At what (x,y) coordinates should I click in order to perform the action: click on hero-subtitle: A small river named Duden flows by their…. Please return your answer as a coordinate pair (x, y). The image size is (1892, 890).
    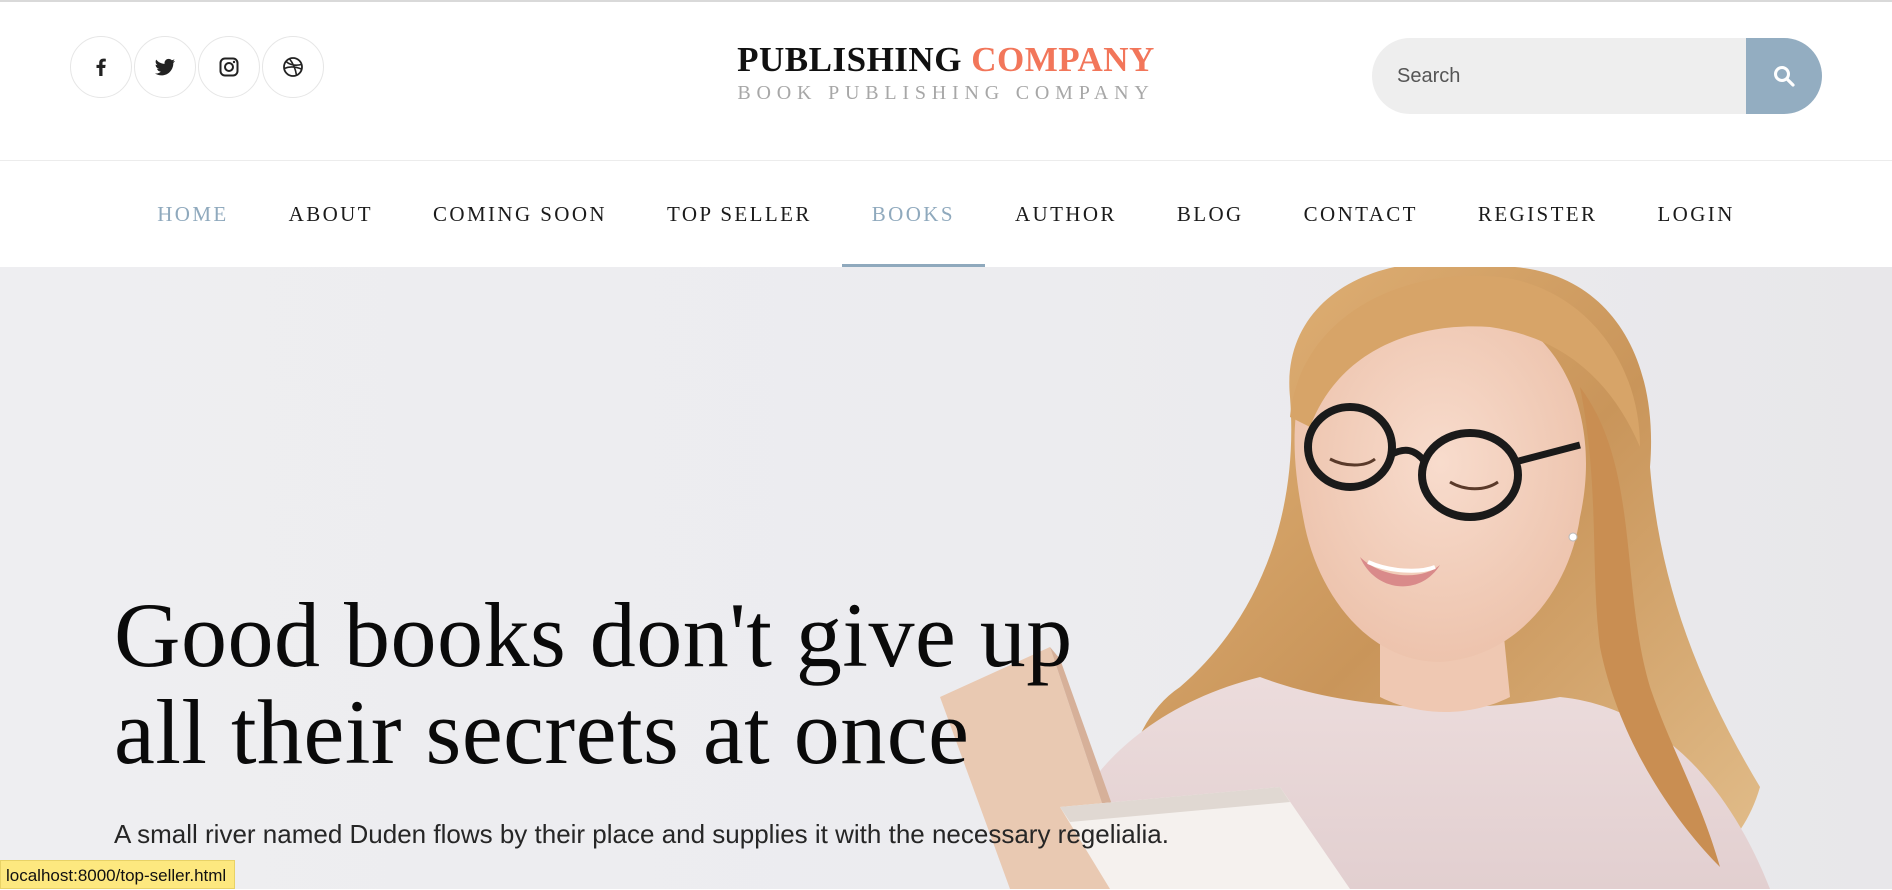
    Looking at the image, I should click on (641, 834).